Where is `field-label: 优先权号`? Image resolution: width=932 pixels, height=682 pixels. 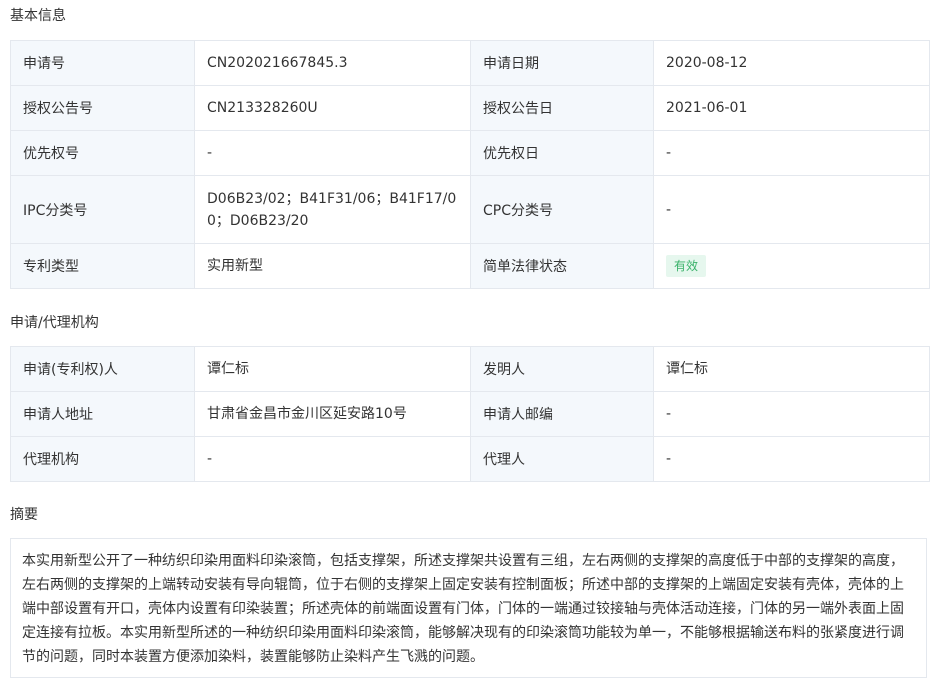 field-label: 优先权号 is located at coordinates (102, 153).